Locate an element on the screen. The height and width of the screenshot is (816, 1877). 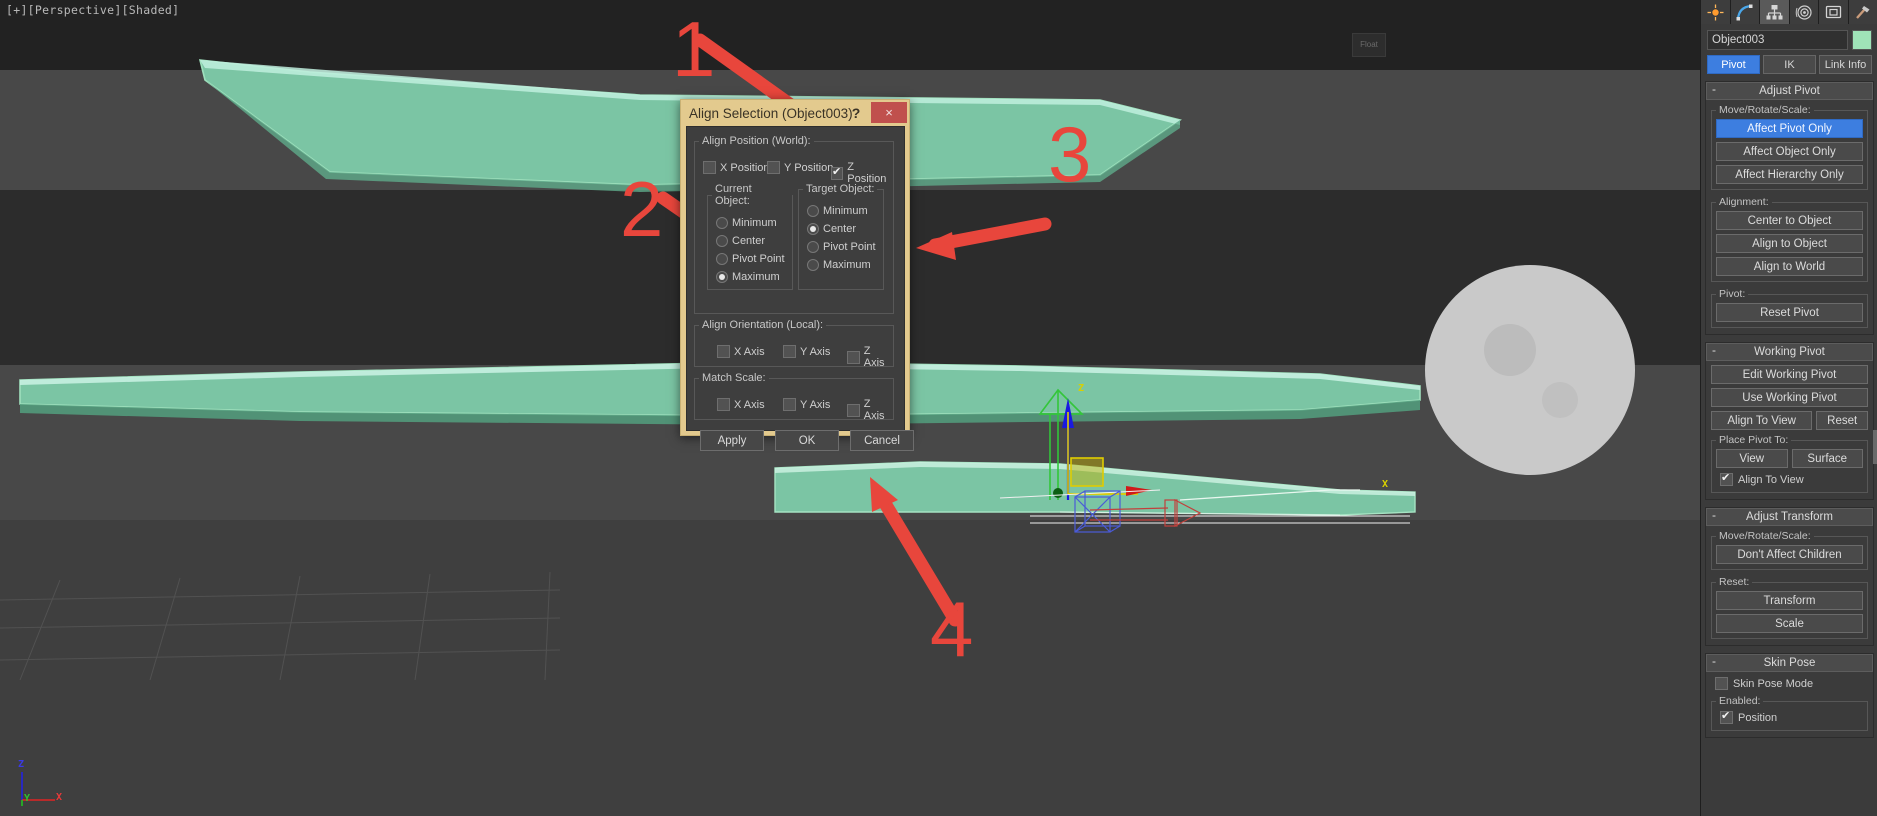
scale-x-axis-checkbox-icon is located at coordinates (723, 404).